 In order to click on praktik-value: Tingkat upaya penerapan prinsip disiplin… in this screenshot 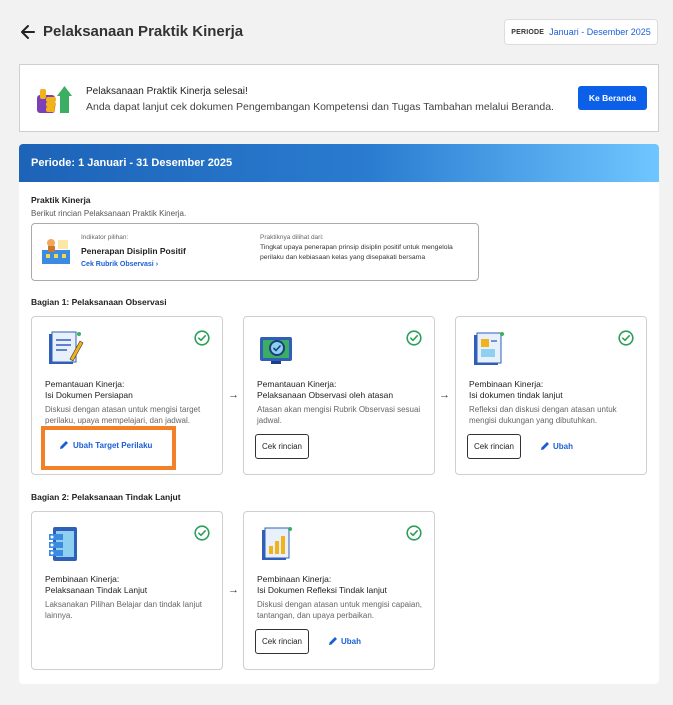, I will do `click(356, 252)`.